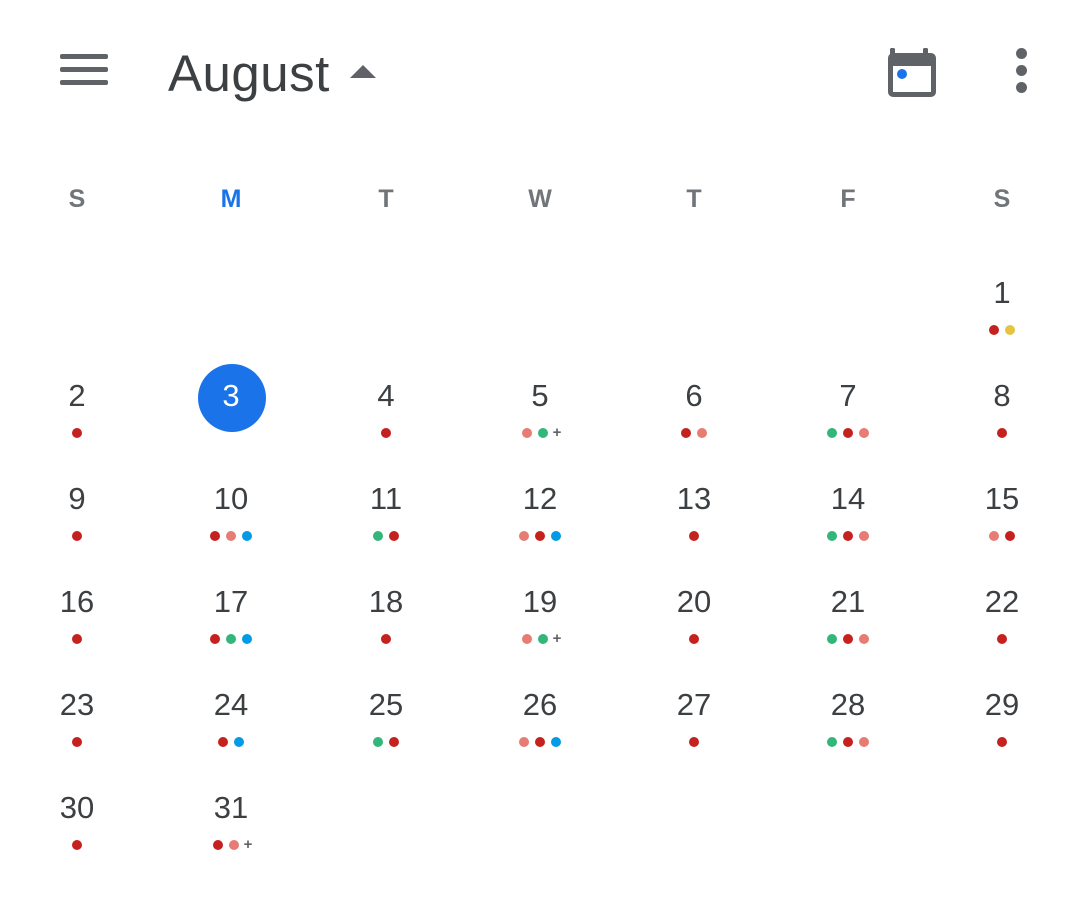 This screenshot has width=1080, height=898. I want to click on day-cell: 8, so click(1002, 416).